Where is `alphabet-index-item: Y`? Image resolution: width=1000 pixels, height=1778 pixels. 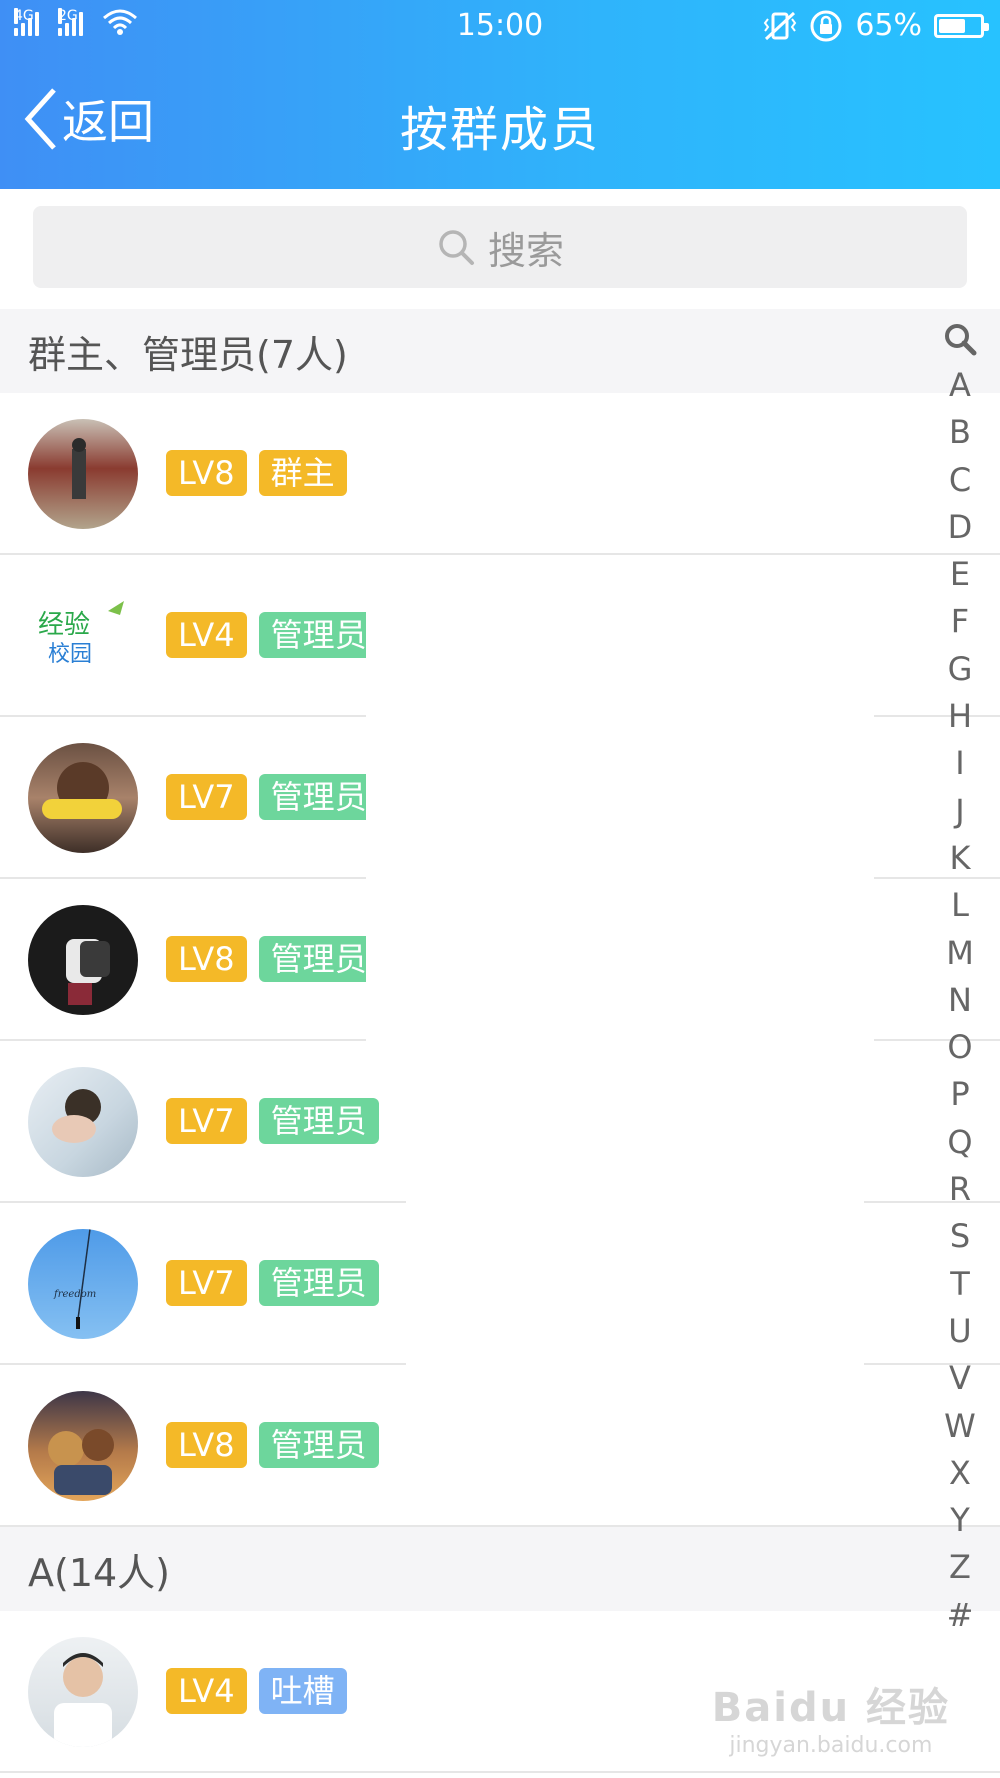
alphabet-index-item: Y is located at coordinates (960, 1520).